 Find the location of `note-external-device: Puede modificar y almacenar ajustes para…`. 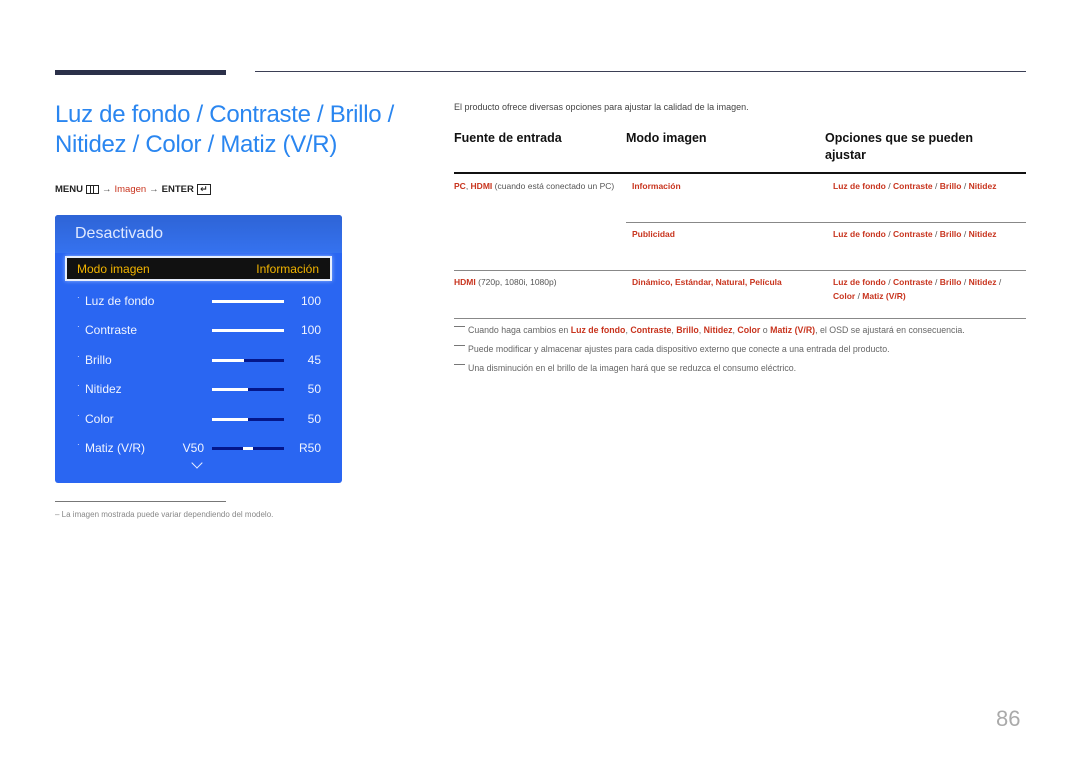

note-external-device: Puede modificar y almacenar ajustes para… is located at coordinates (734, 349).